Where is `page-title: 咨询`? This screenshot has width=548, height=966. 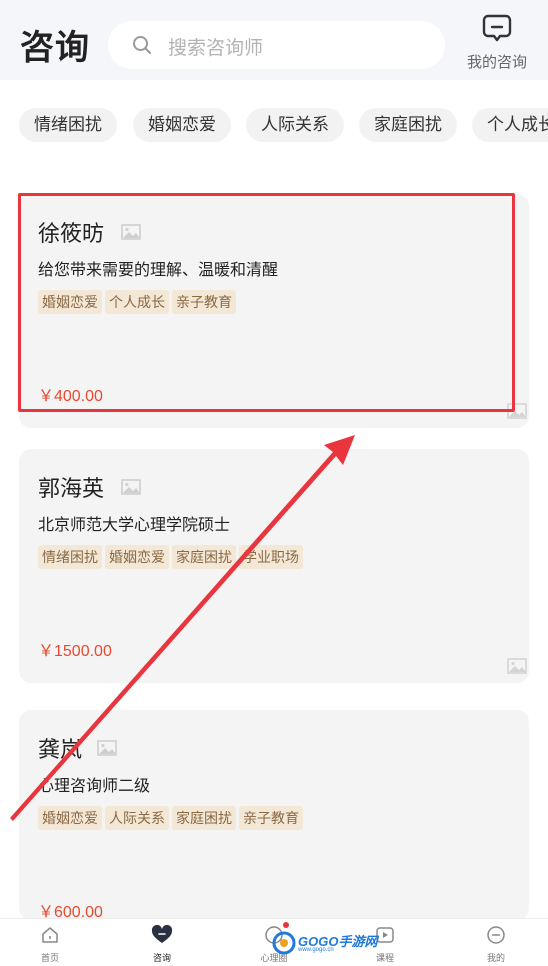
page-title: 咨询 is located at coordinates (55, 48).